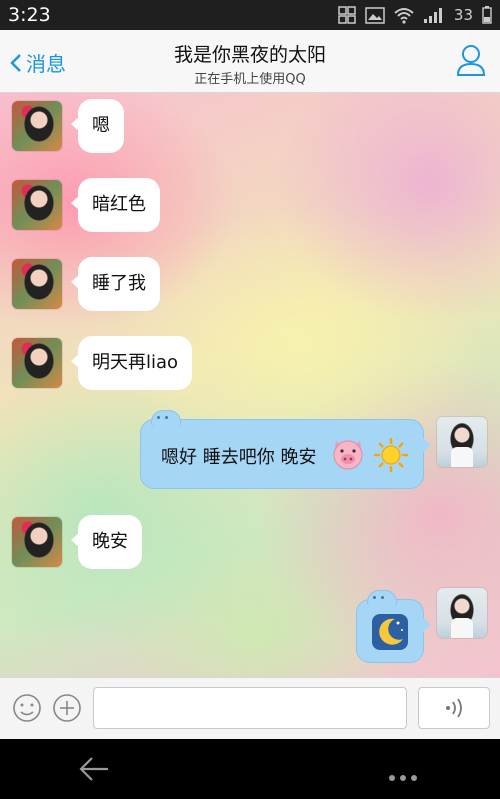  I want to click on input-bar, so click(250, 708).